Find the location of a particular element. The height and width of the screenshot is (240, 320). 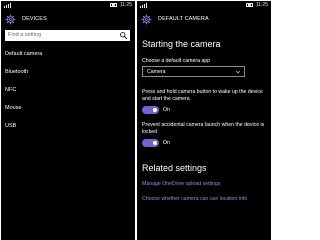

choose-app-label: Choose a default camera app is located at coordinates (176, 61).